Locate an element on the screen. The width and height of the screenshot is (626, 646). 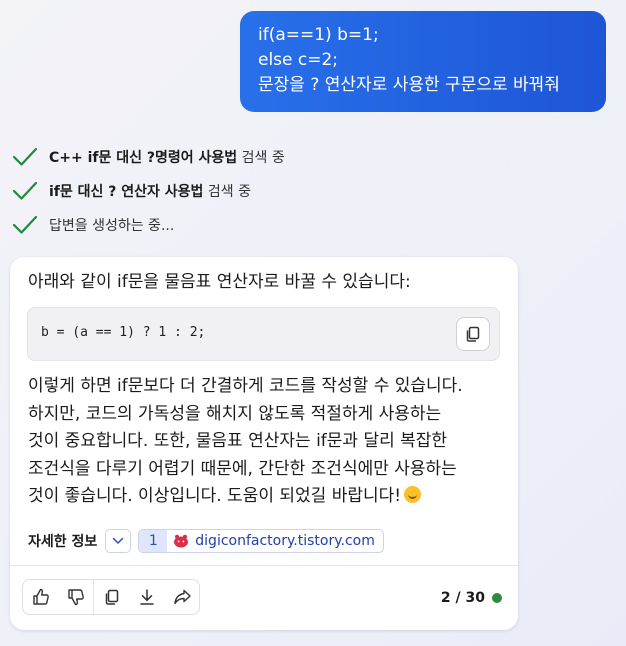
export-button is located at coordinates (146, 597).